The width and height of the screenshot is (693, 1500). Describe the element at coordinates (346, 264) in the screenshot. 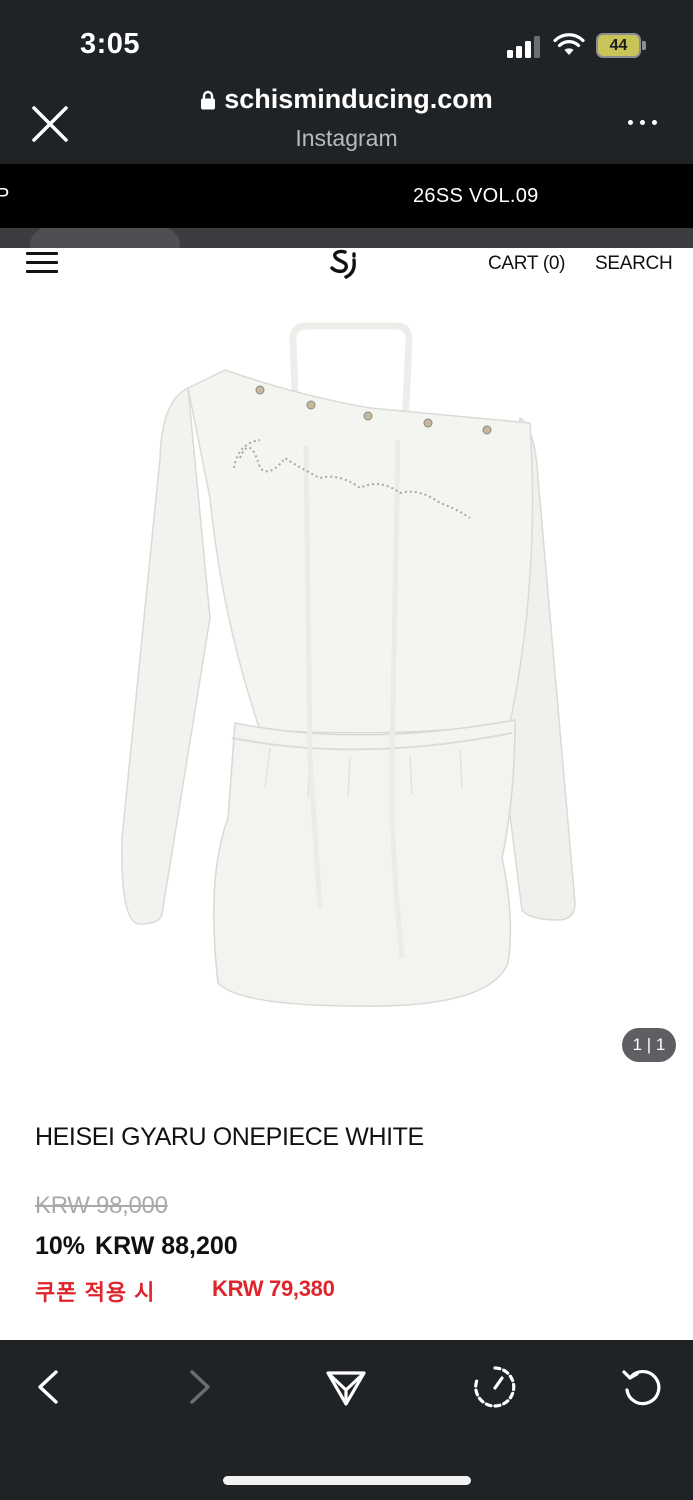

I see `logo-icon` at that location.